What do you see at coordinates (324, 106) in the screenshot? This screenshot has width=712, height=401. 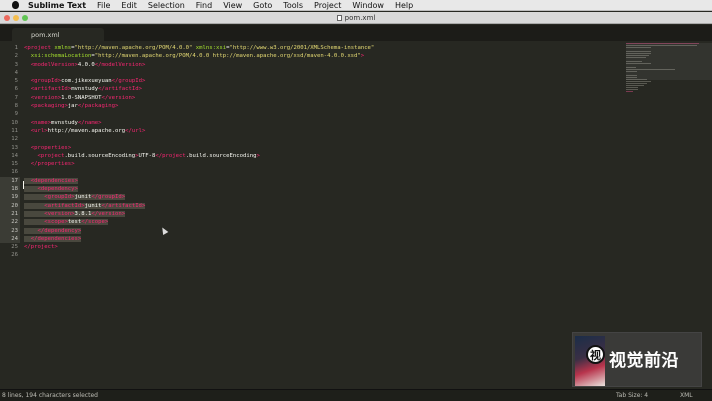 I see `code-line: <packaging>jar</packaging>` at bounding box center [324, 106].